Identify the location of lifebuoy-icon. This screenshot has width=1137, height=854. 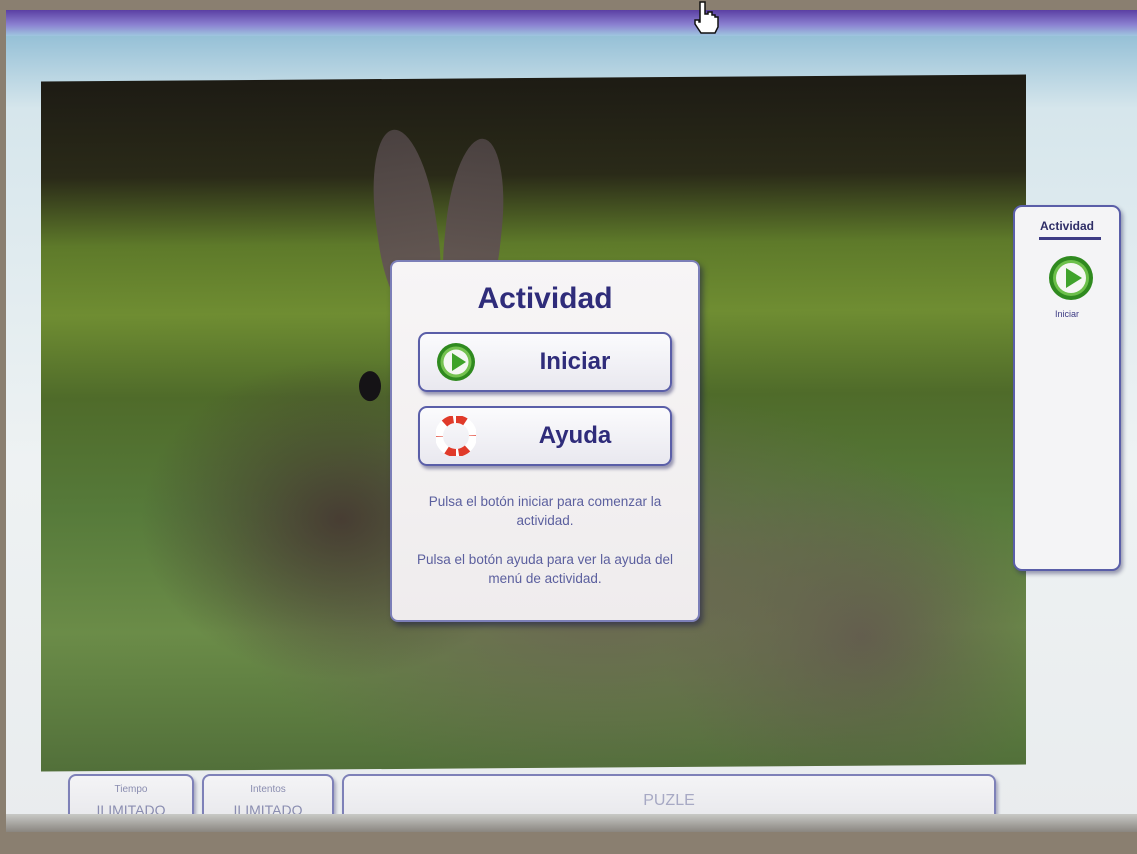
(456, 436).